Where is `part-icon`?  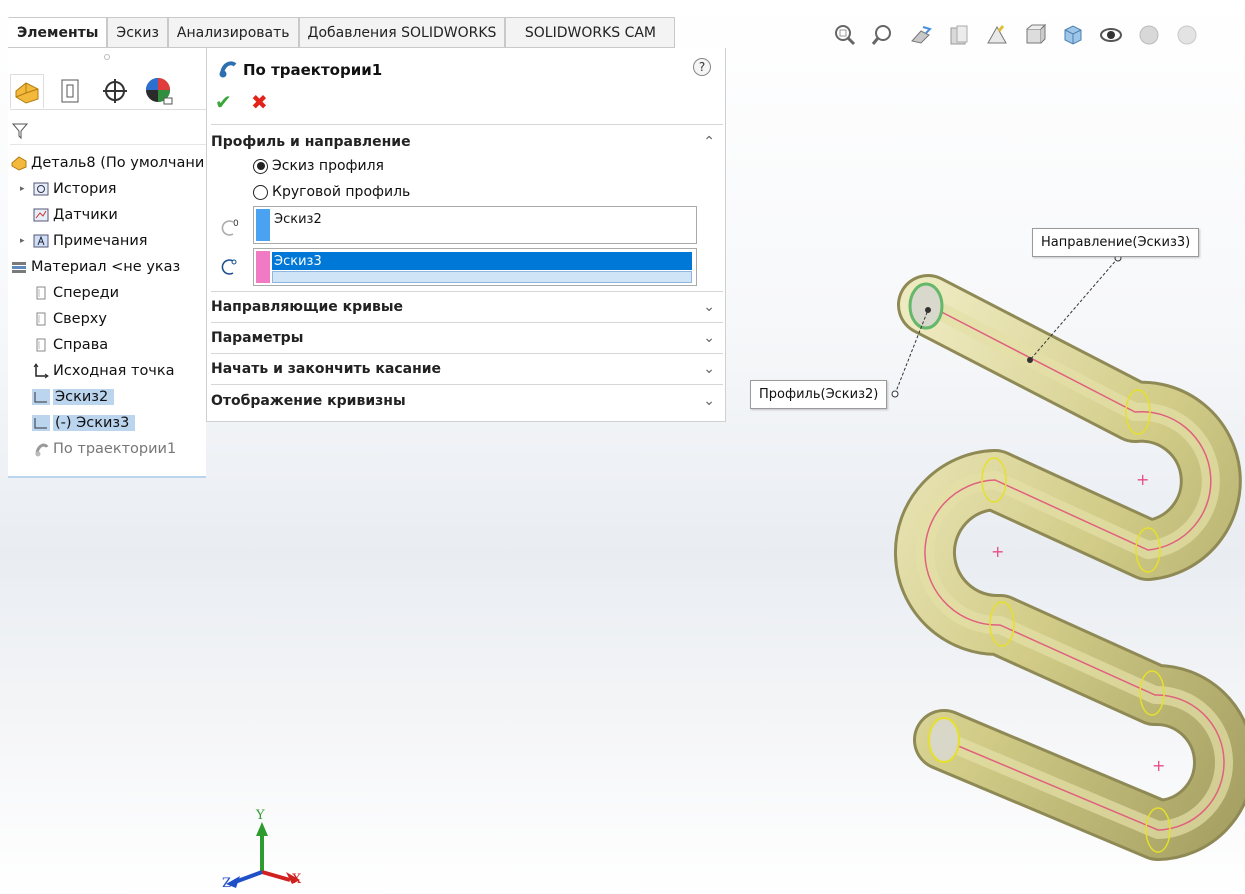 part-icon is located at coordinates (19, 163).